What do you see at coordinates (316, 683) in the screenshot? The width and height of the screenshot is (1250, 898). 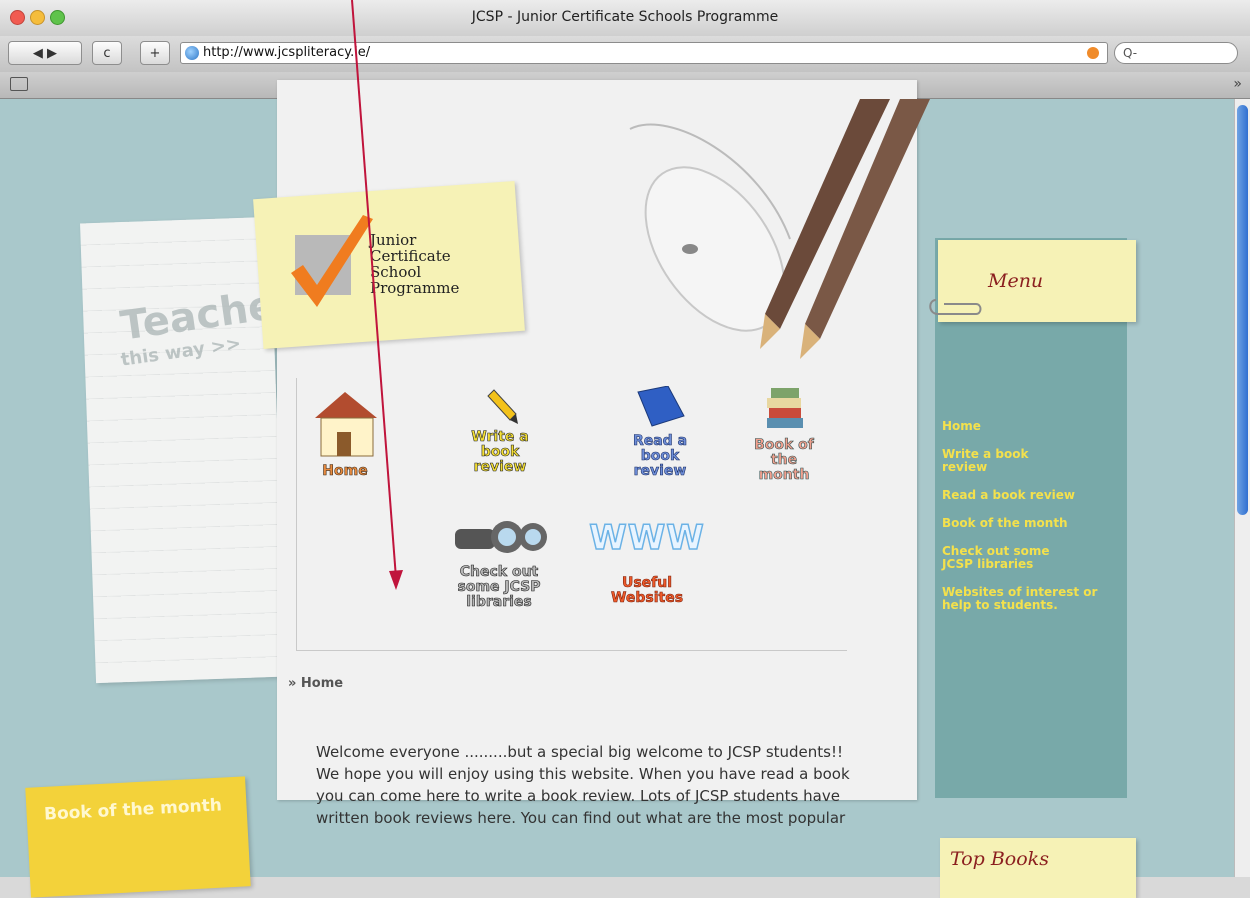 I see `breadcrumb: » Home` at bounding box center [316, 683].